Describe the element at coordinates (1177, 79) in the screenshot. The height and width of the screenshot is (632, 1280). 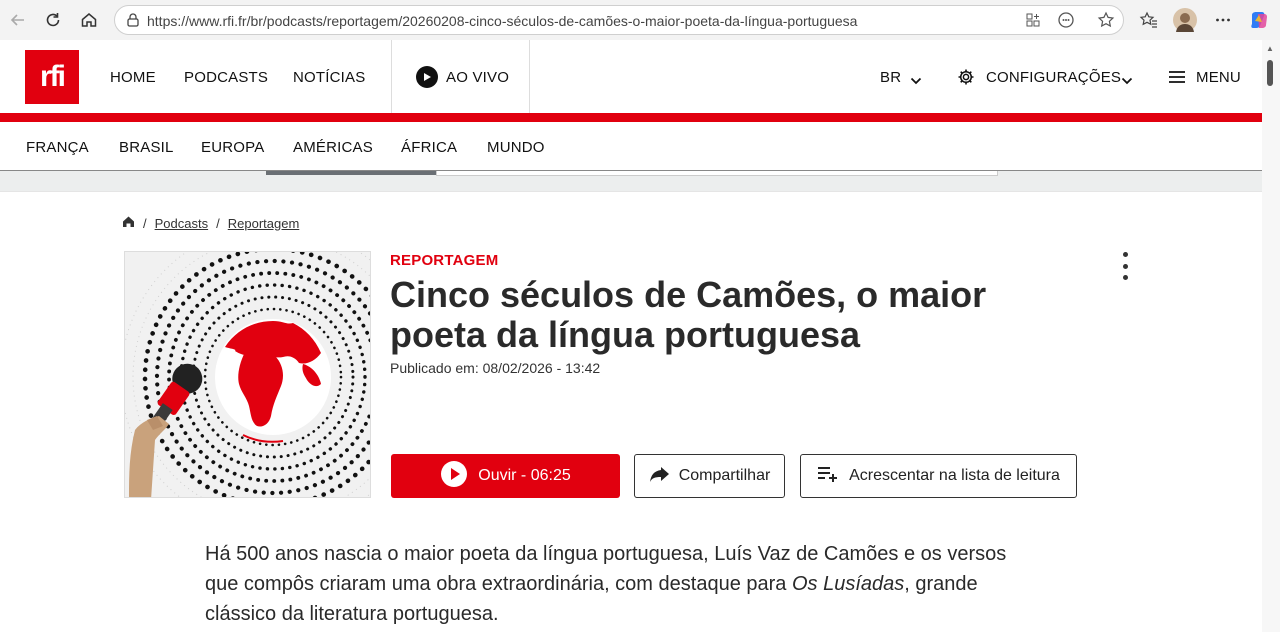
I see `hamburger-icon` at that location.